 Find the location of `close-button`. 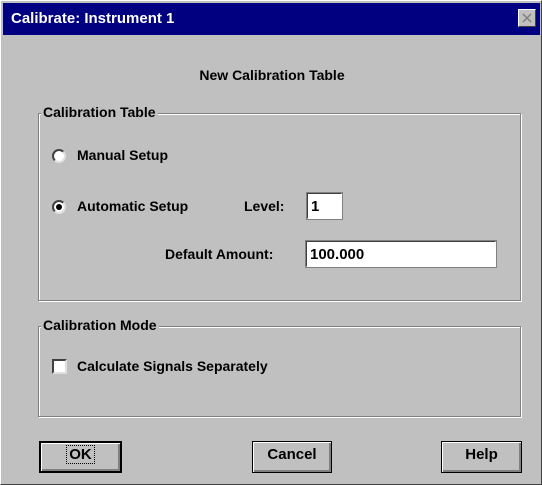

close-button is located at coordinates (527, 18).